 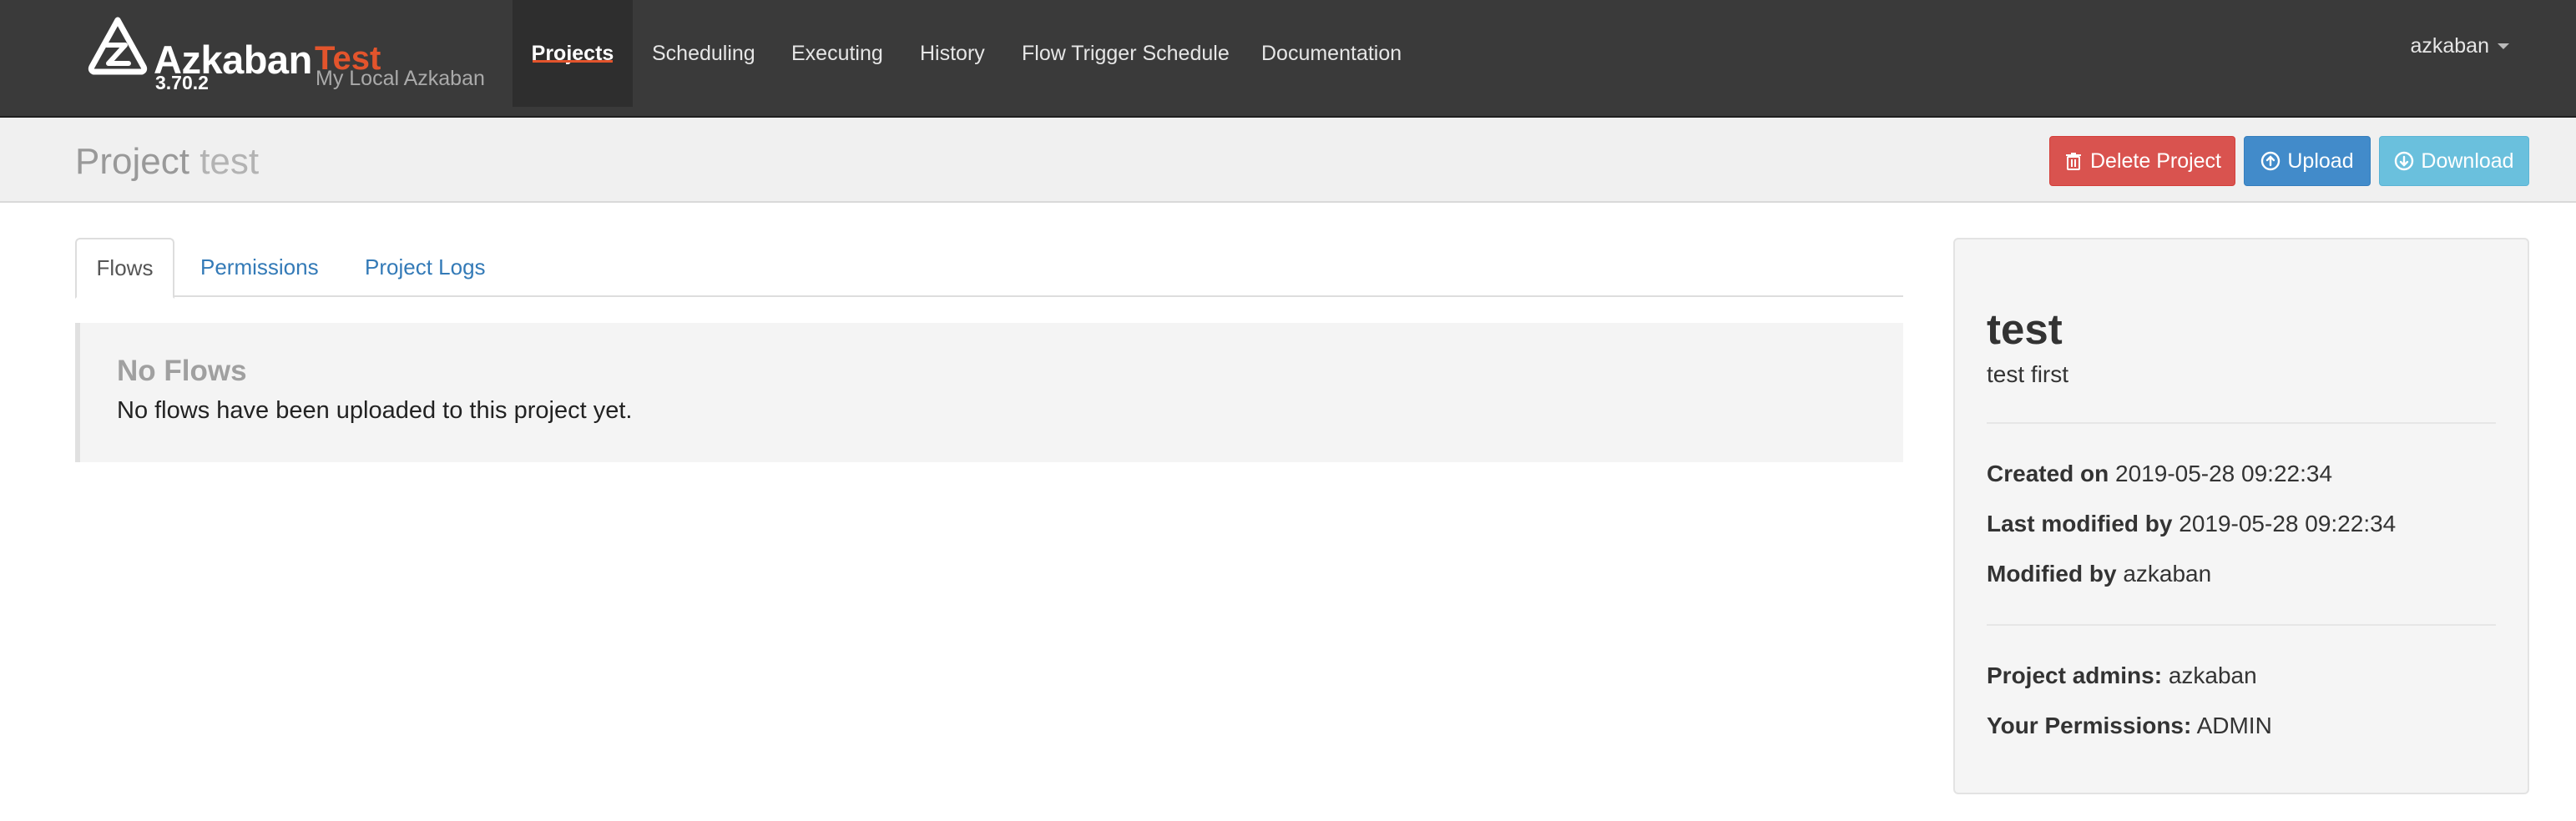 What do you see at coordinates (132, 161) in the screenshot?
I see `page-title-prefix: Project` at bounding box center [132, 161].